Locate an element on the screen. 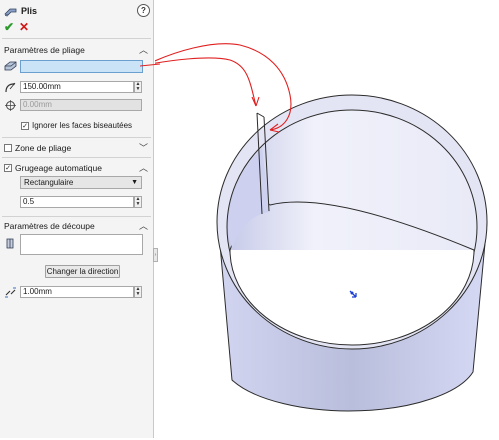 Image resolution: width=499 pixels, height=440 pixels. section-auto-relief: ✓ Grugeage automatique ︿ is located at coordinates (76, 167).